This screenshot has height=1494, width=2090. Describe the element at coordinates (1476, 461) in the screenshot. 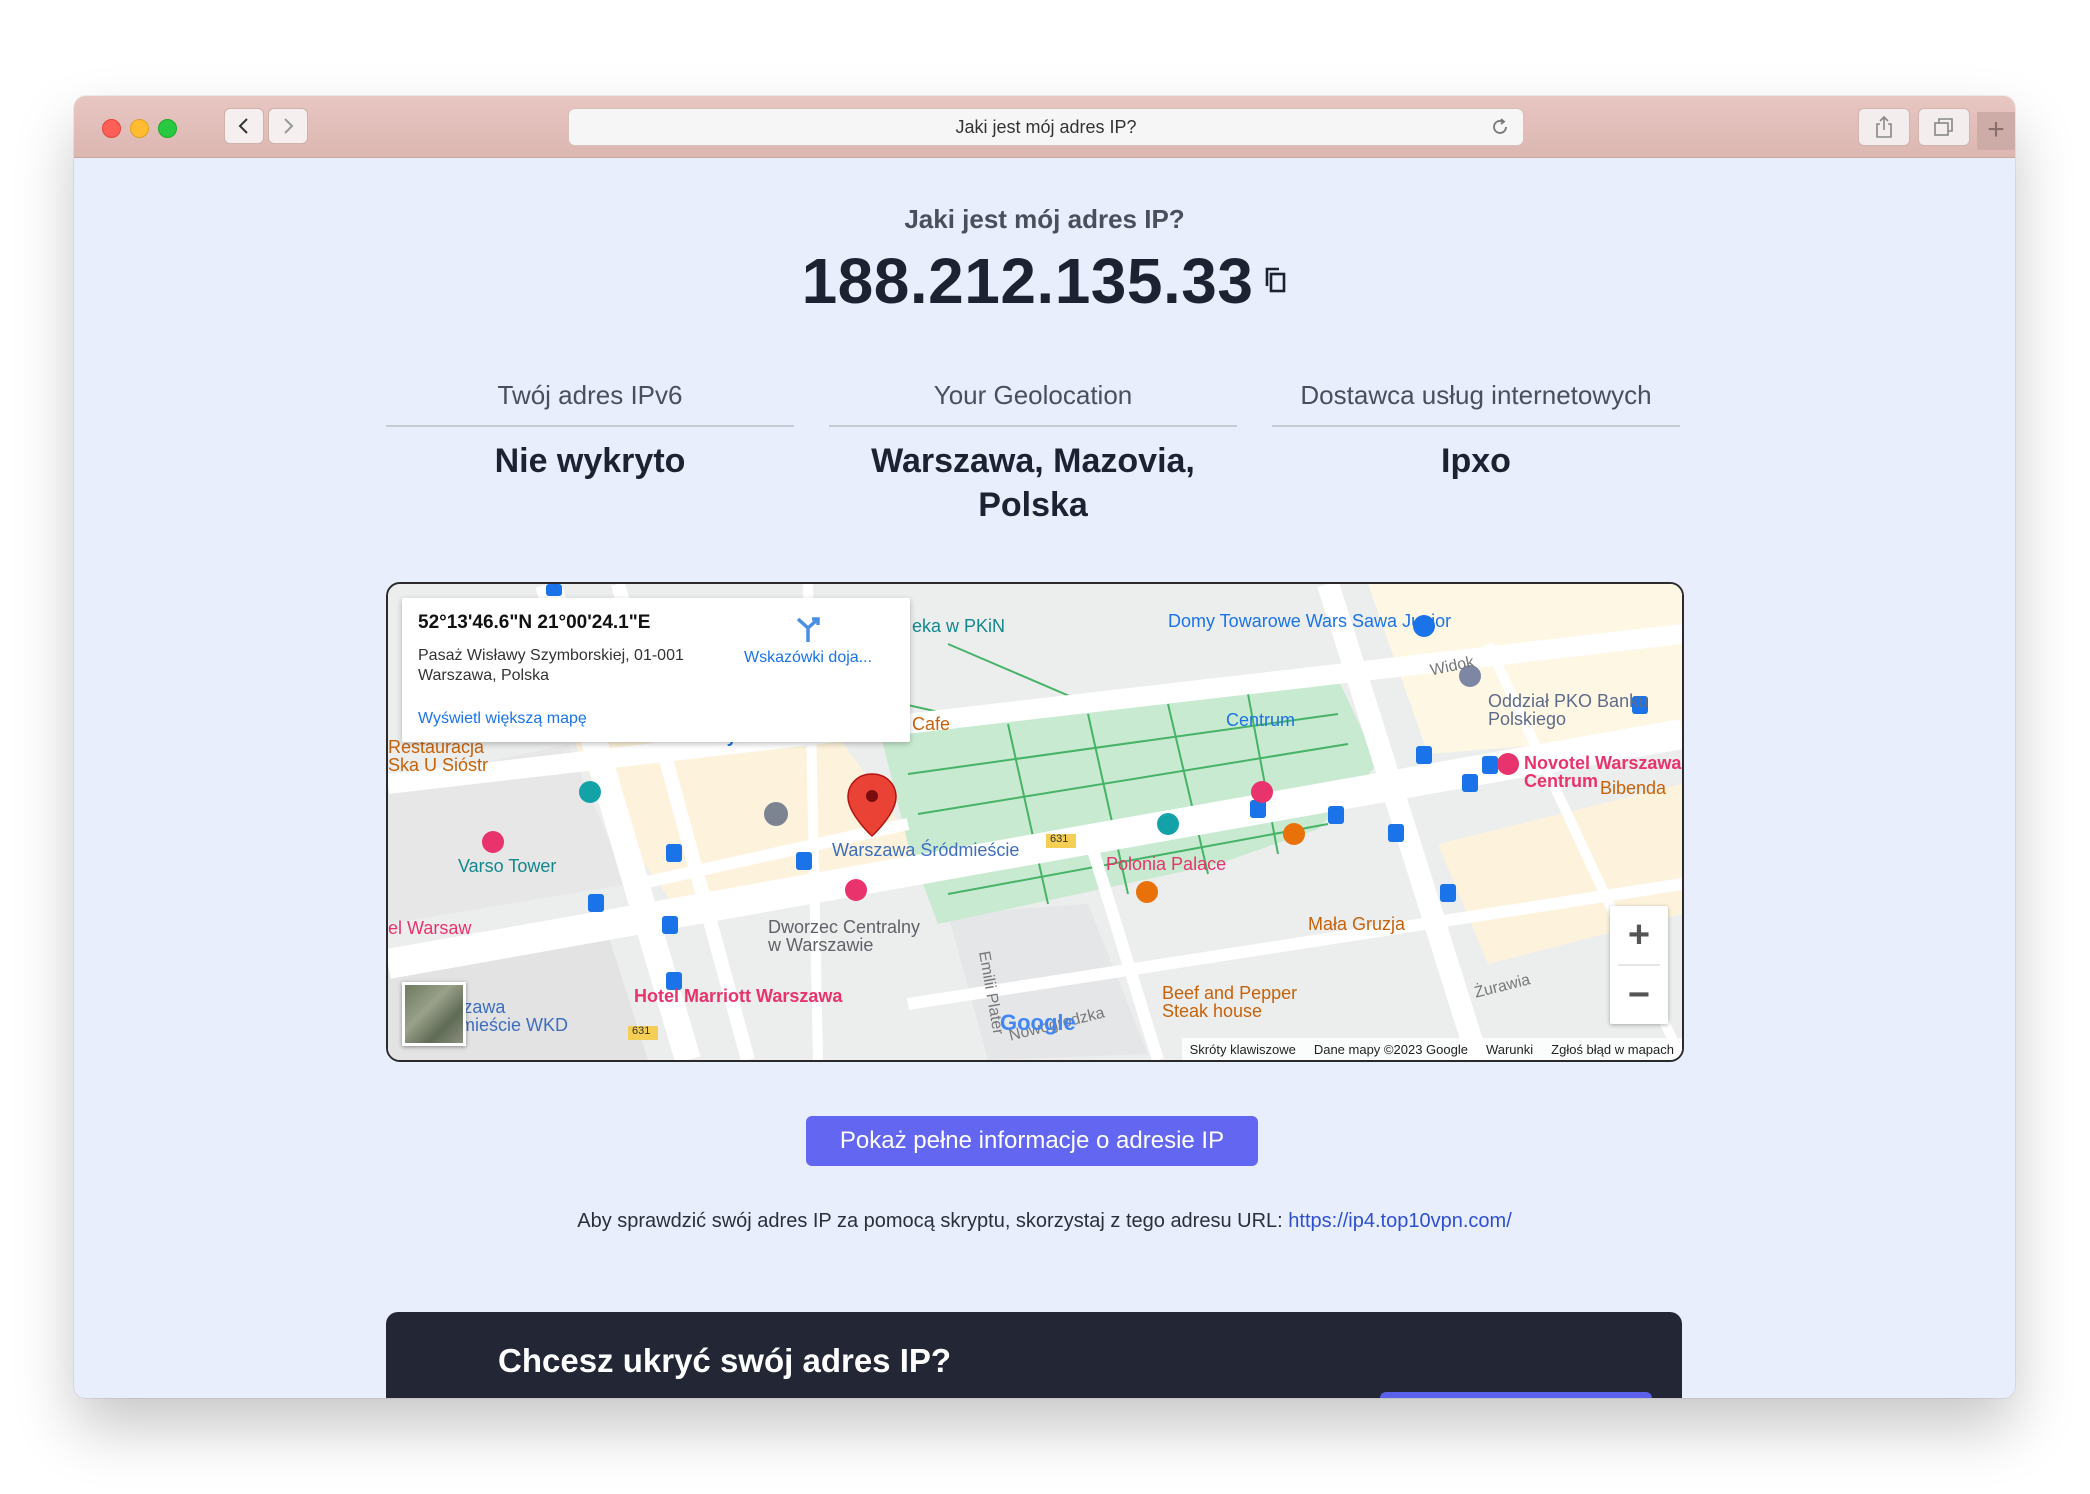

I see `isp-value: Ipxo` at that location.